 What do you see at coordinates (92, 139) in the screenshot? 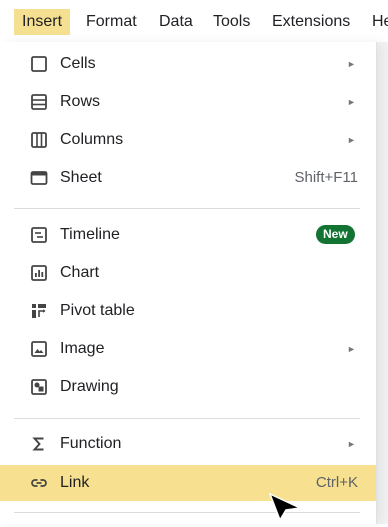
I see `menu-item-label: Columns` at bounding box center [92, 139].